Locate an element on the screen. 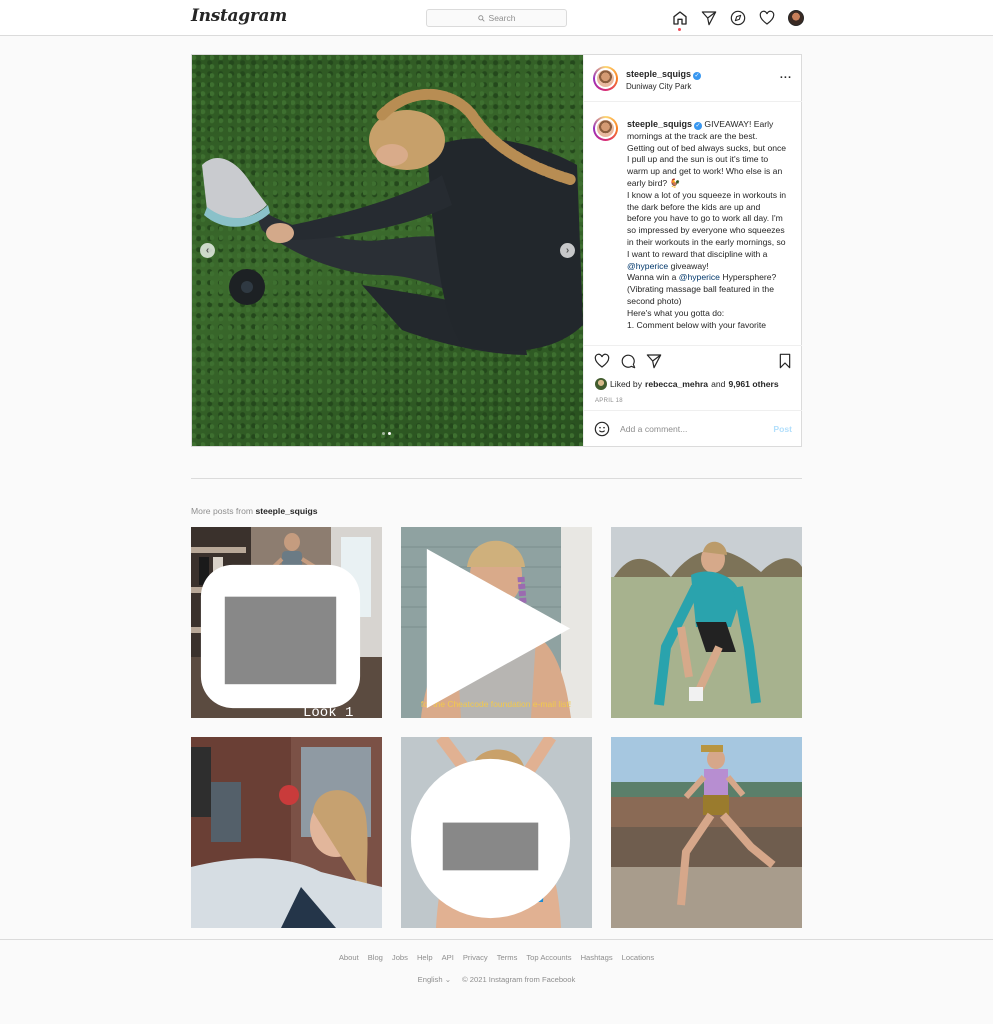 The height and width of the screenshot is (1024, 993). caption-paragraph-4: Here's what you gotta do: is located at coordinates (676, 312).